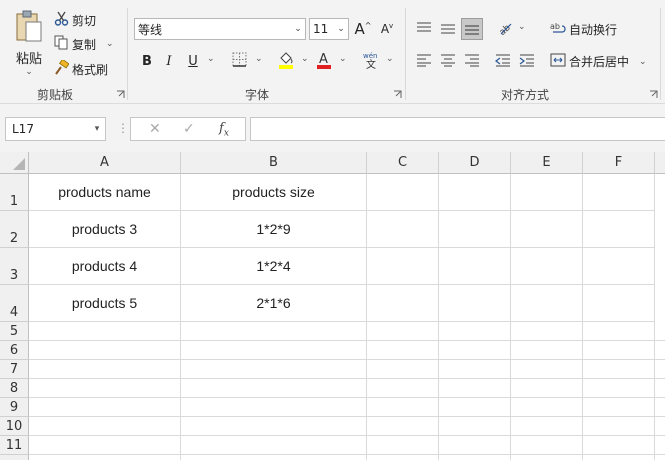  What do you see at coordinates (193, 61) in the screenshot?
I see `underline-button: U` at bounding box center [193, 61].